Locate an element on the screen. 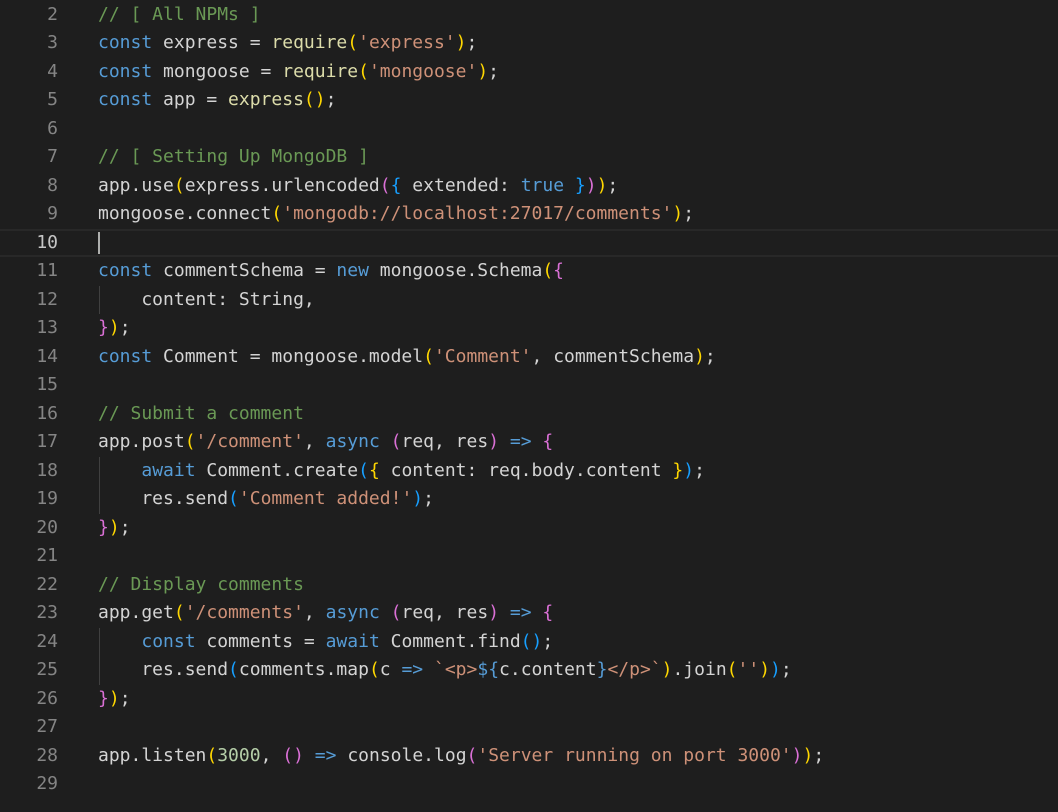  code-token: req, res is located at coordinates (445, 441).